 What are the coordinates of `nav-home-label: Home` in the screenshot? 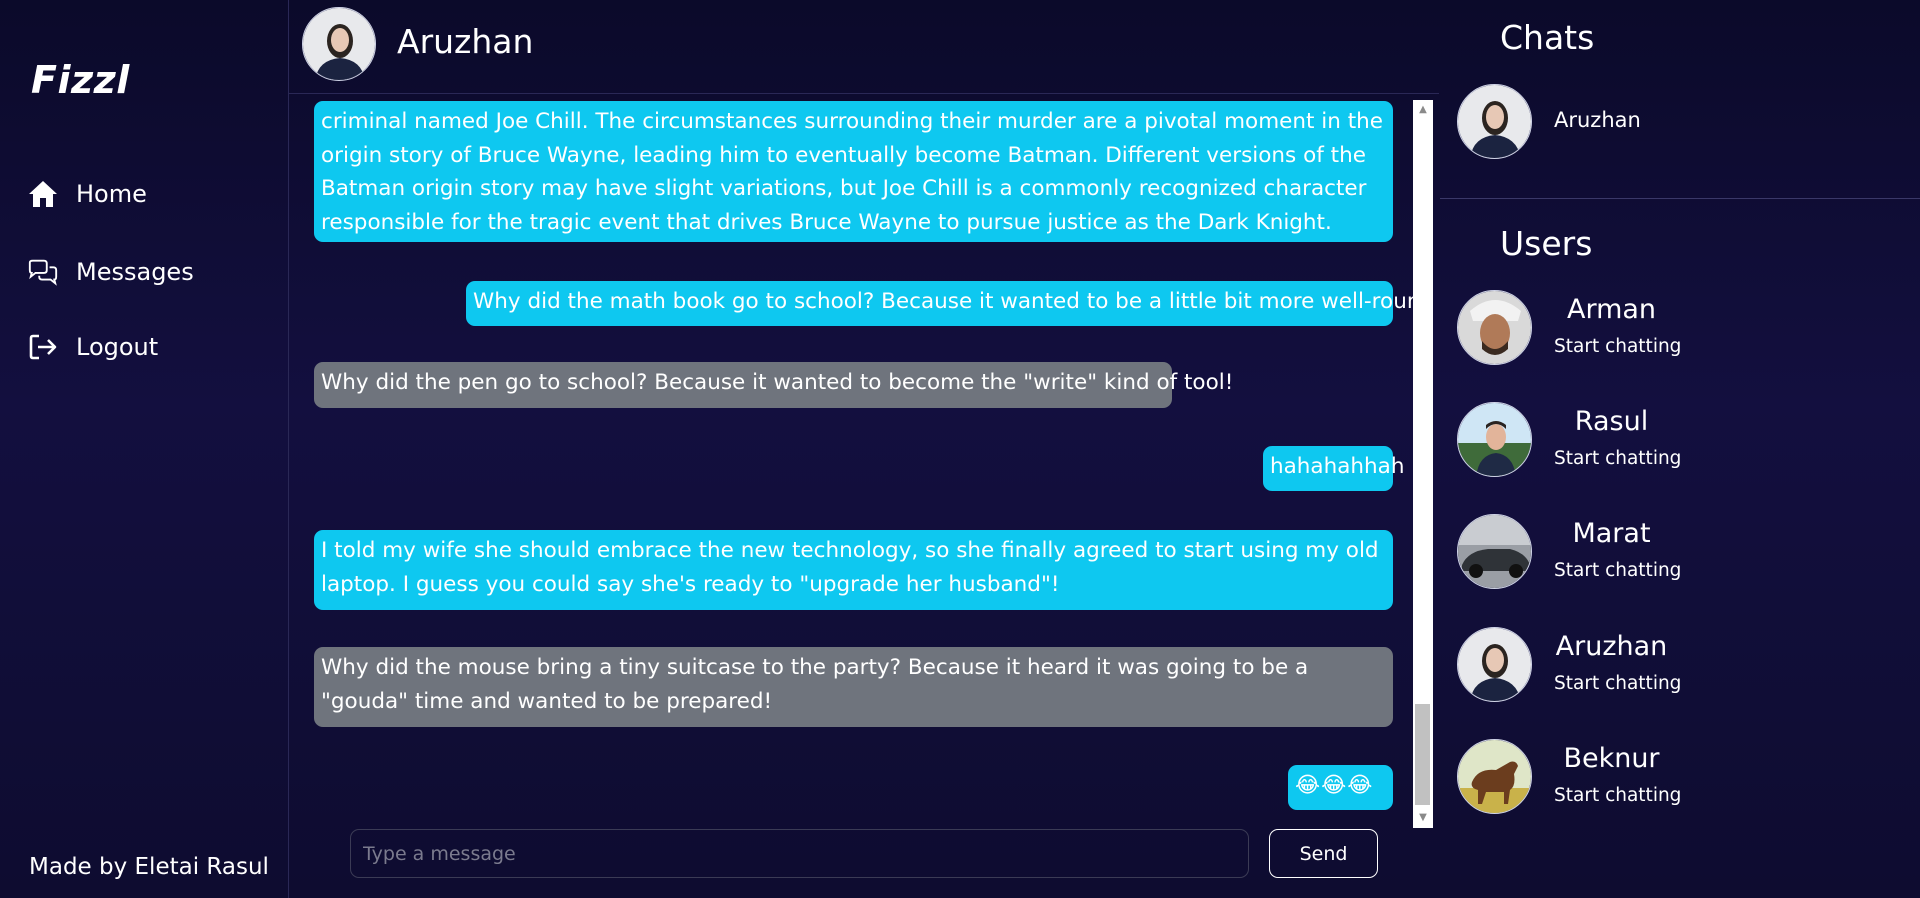 It's located at (111, 194).